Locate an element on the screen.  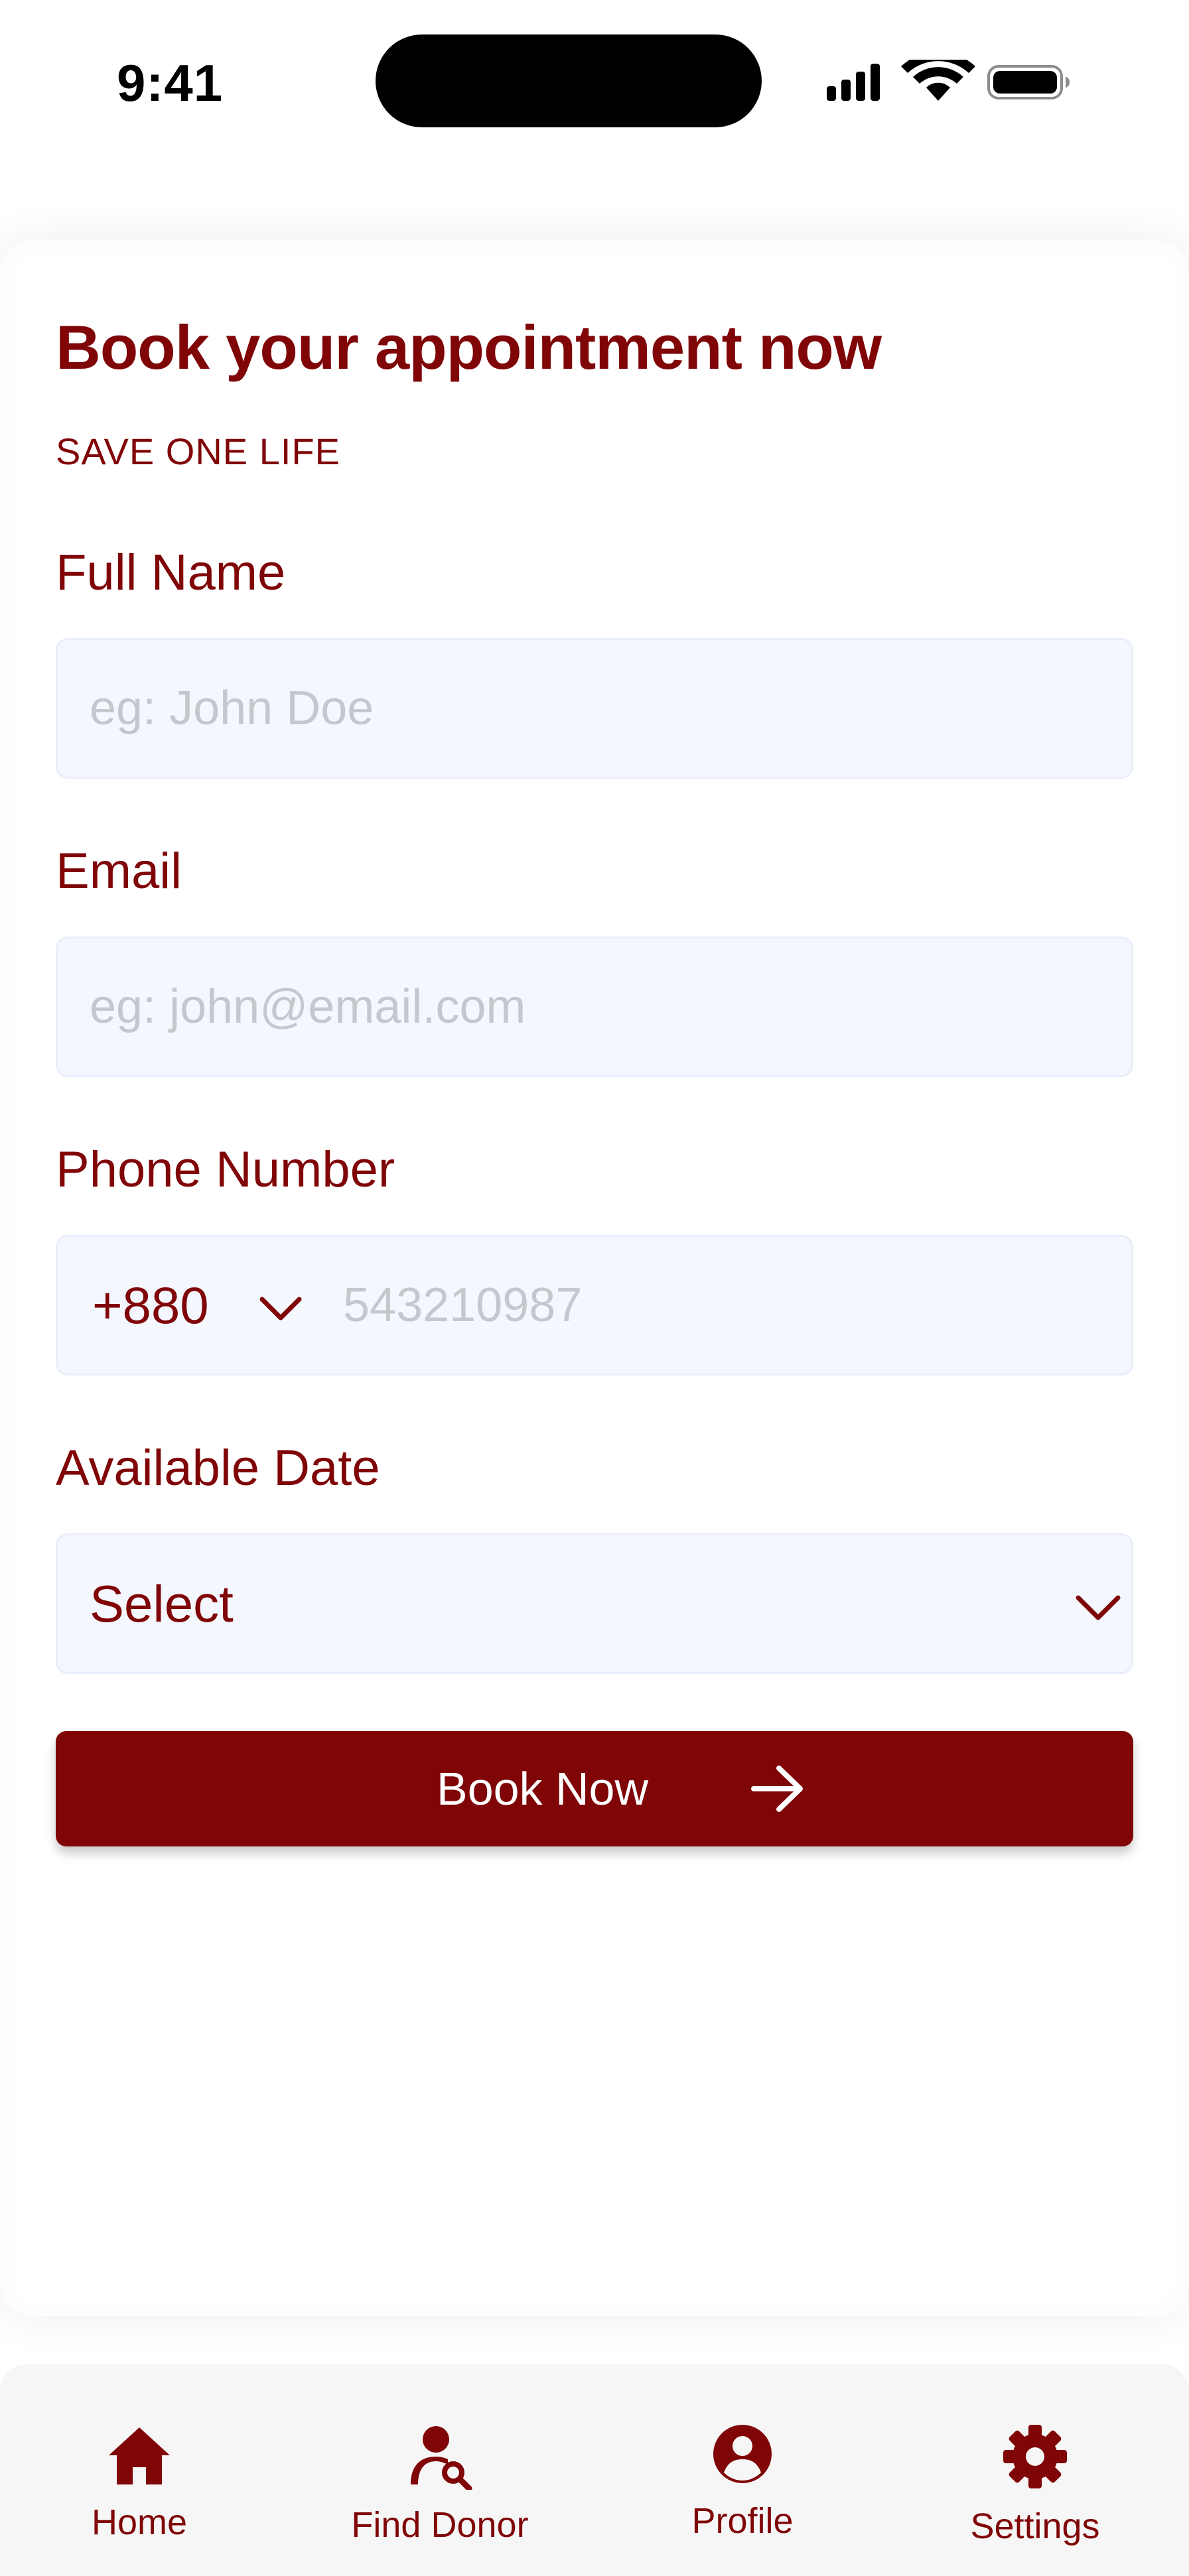
gear-icon is located at coordinates (1035, 2457).